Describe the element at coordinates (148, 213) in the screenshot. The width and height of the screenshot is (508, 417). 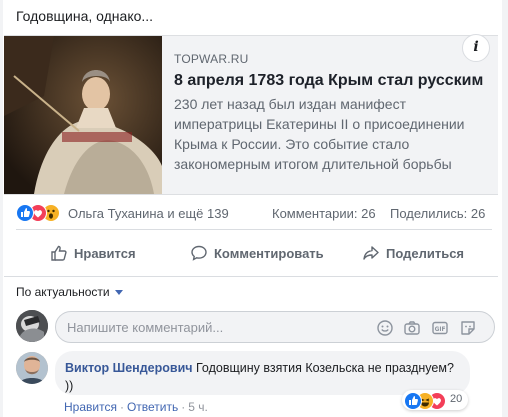
I see `reactors-text: Ольга Туханина и ещё 139` at that location.